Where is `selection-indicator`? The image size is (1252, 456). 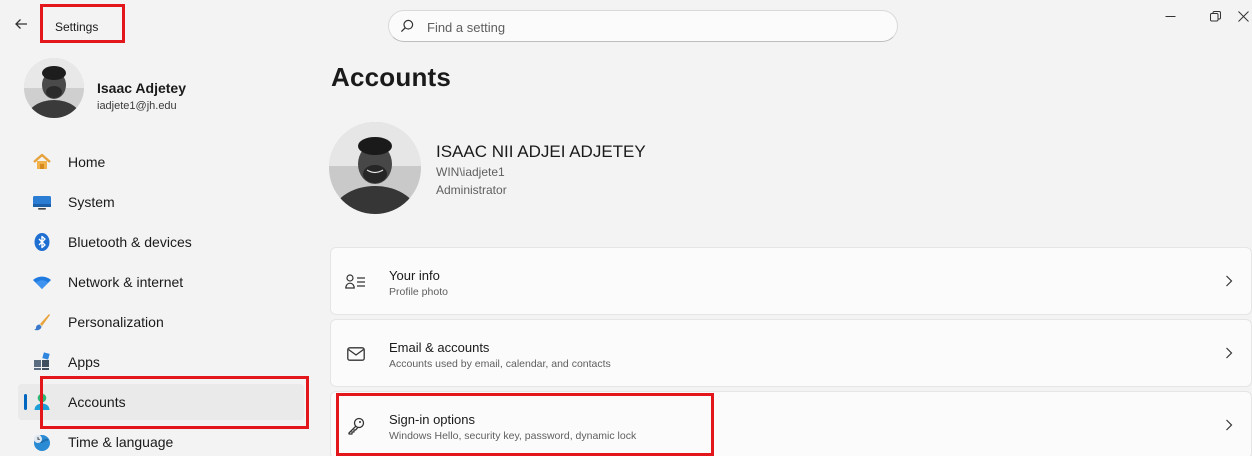
selection-indicator is located at coordinates (25, 402).